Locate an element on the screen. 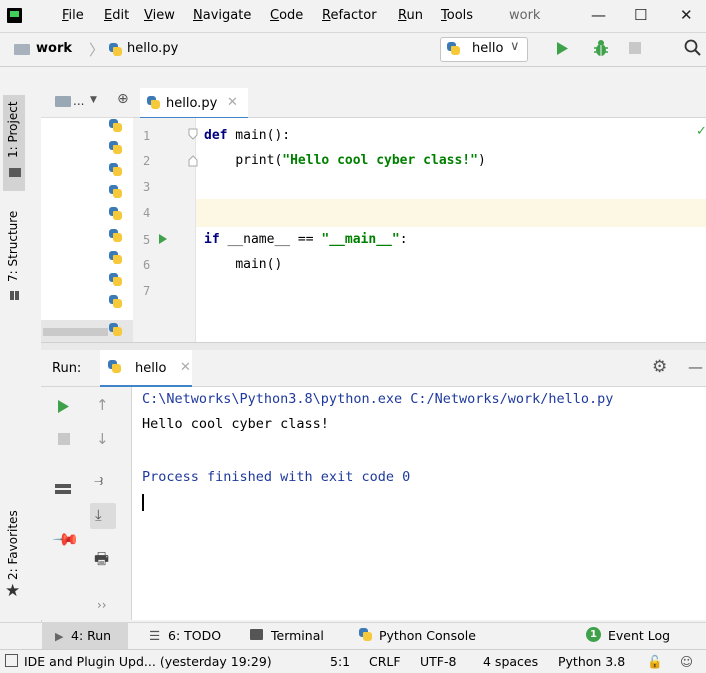 This screenshot has width=706, height=673. code-line-2: print("Hello cool cyber class!") is located at coordinates (345, 160).